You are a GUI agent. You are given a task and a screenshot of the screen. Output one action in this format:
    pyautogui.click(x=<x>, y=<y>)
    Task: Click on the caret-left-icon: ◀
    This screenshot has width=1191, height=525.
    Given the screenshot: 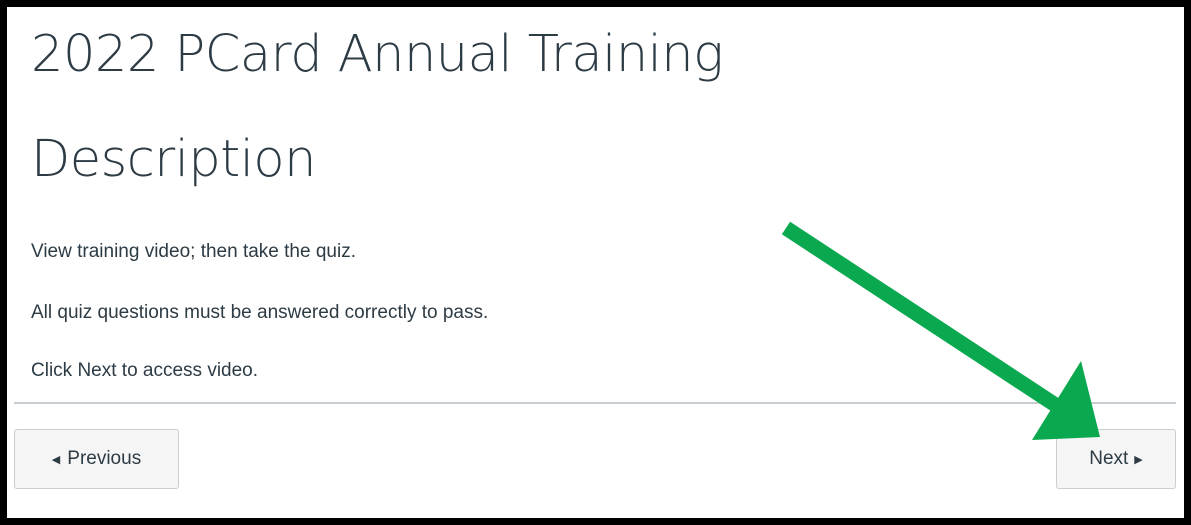 What is the action you would take?
    pyautogui.click(x=56, y=459)
    